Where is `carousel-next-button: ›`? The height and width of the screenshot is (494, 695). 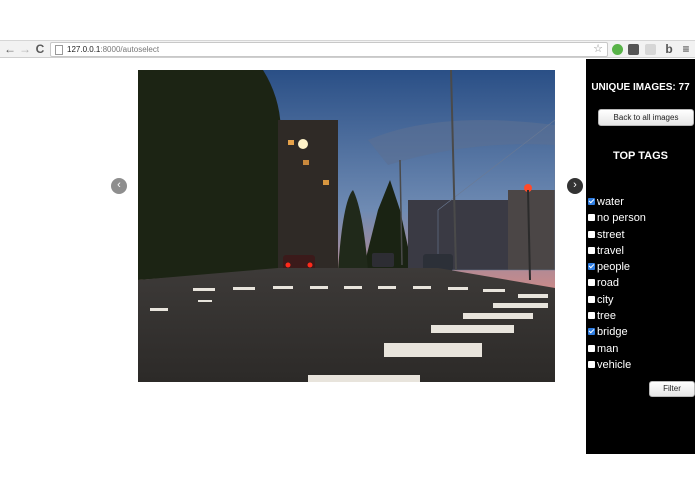 carousel-next-button: › is located at coordinates (575, 186).